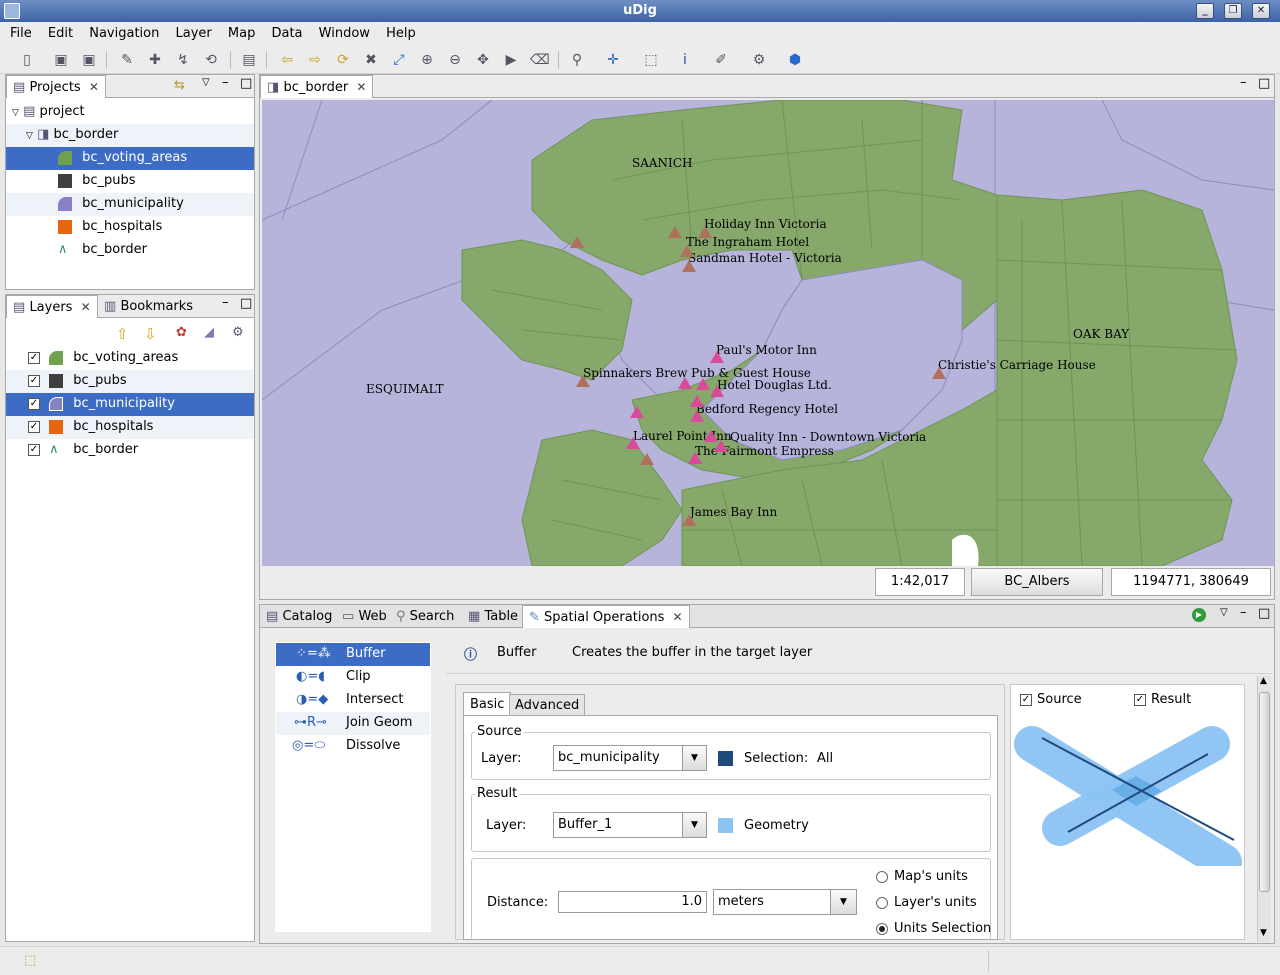  I want to click on radio-layers-units: Layer's units, so click(926, 902).